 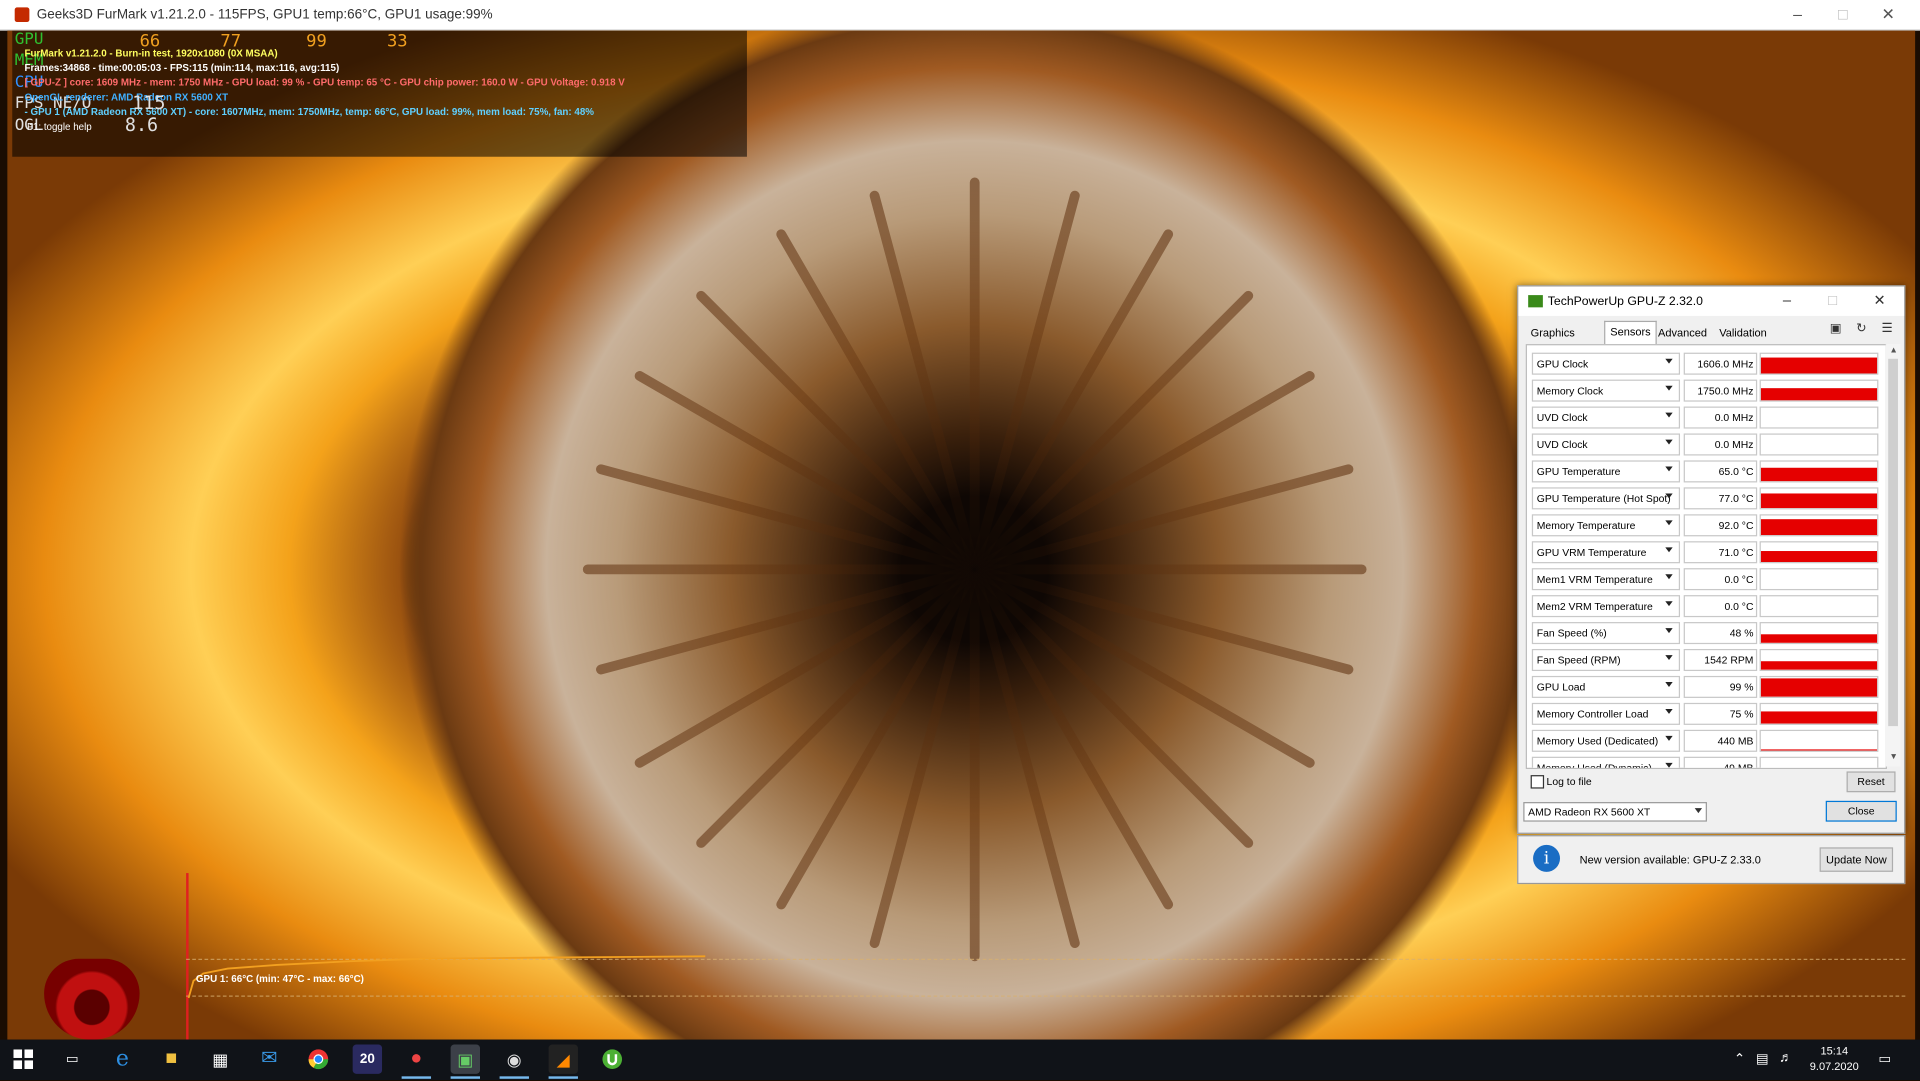 I want to click on sensor-row: GPU VRM Temperature 71.0 °C, so click(x=1706, y=552).